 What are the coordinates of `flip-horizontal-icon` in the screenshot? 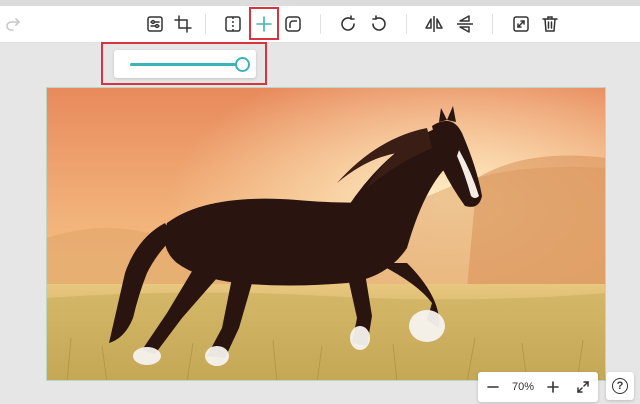 It's located at (434, 24).